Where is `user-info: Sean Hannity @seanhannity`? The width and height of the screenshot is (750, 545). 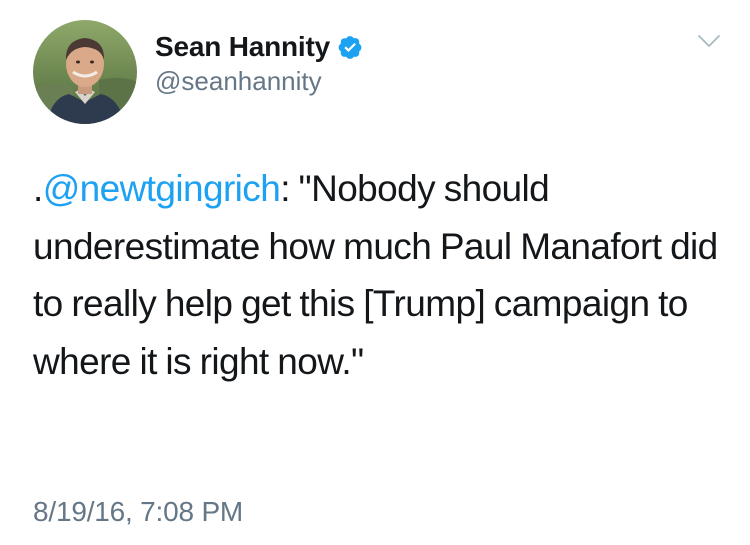
user-info: Sean Hannity @seanhannity is located at coordinates (259, 63).